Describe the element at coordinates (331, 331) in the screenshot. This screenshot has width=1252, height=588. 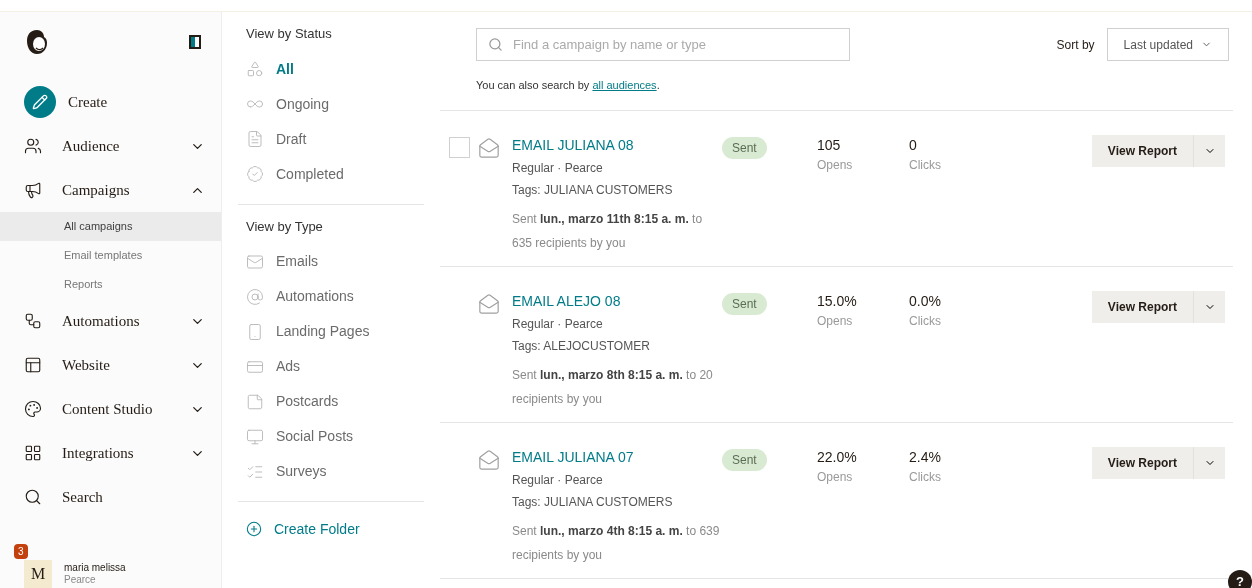
I see `filter-item: Landing Pages` at that location.